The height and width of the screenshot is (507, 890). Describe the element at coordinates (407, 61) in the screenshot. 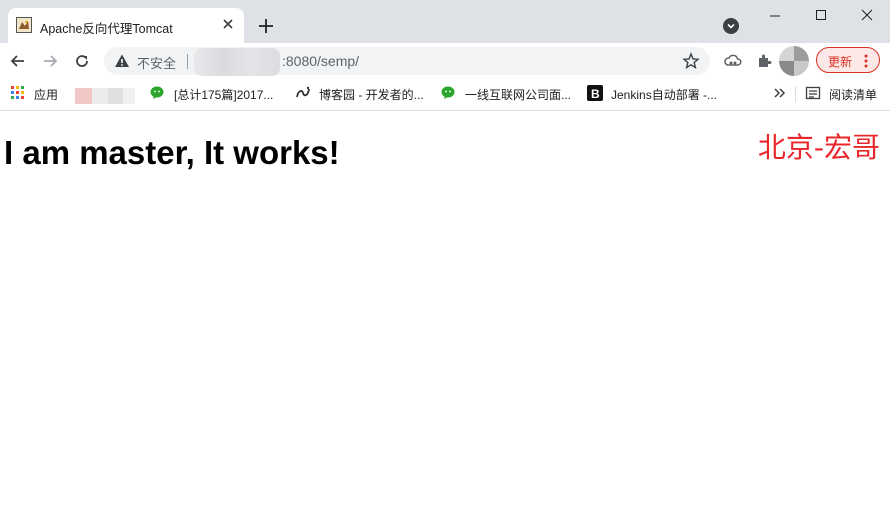

I see `address-bar: 不安全 :8080/semp/` at that location.